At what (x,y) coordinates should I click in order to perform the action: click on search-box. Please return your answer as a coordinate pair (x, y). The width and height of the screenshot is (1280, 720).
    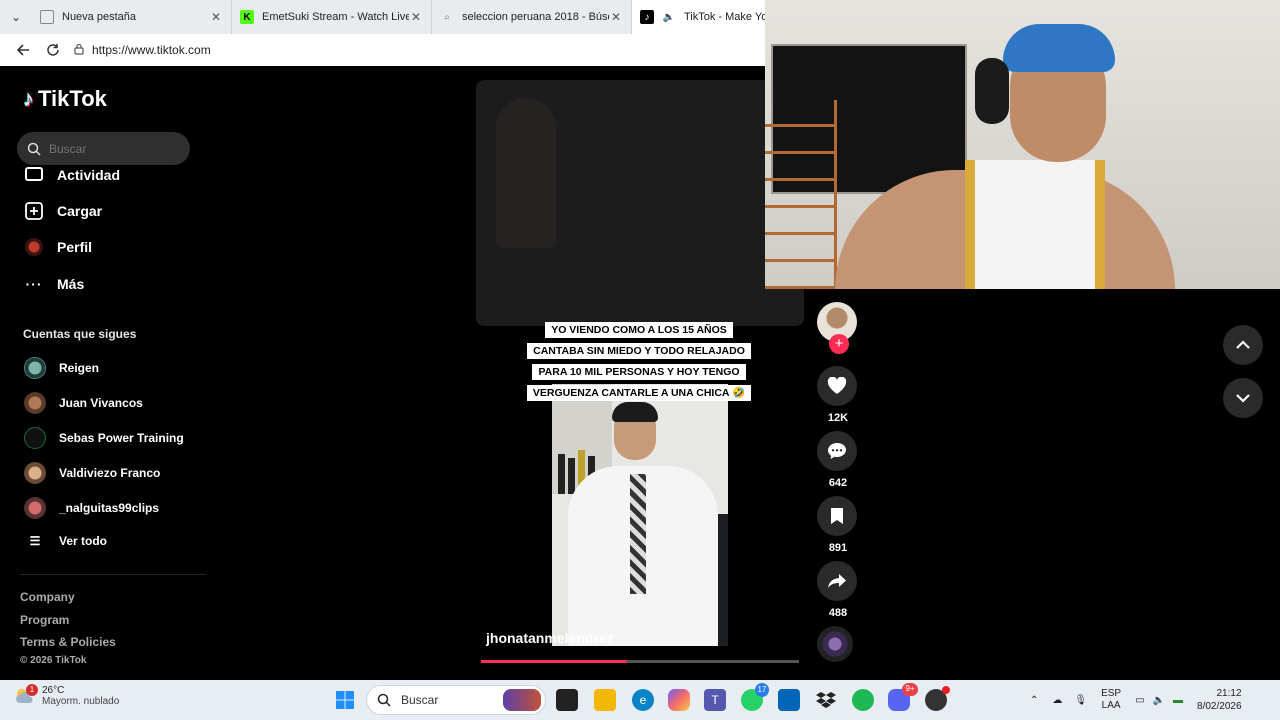
    Looking at the image, I should click on (103, 148).